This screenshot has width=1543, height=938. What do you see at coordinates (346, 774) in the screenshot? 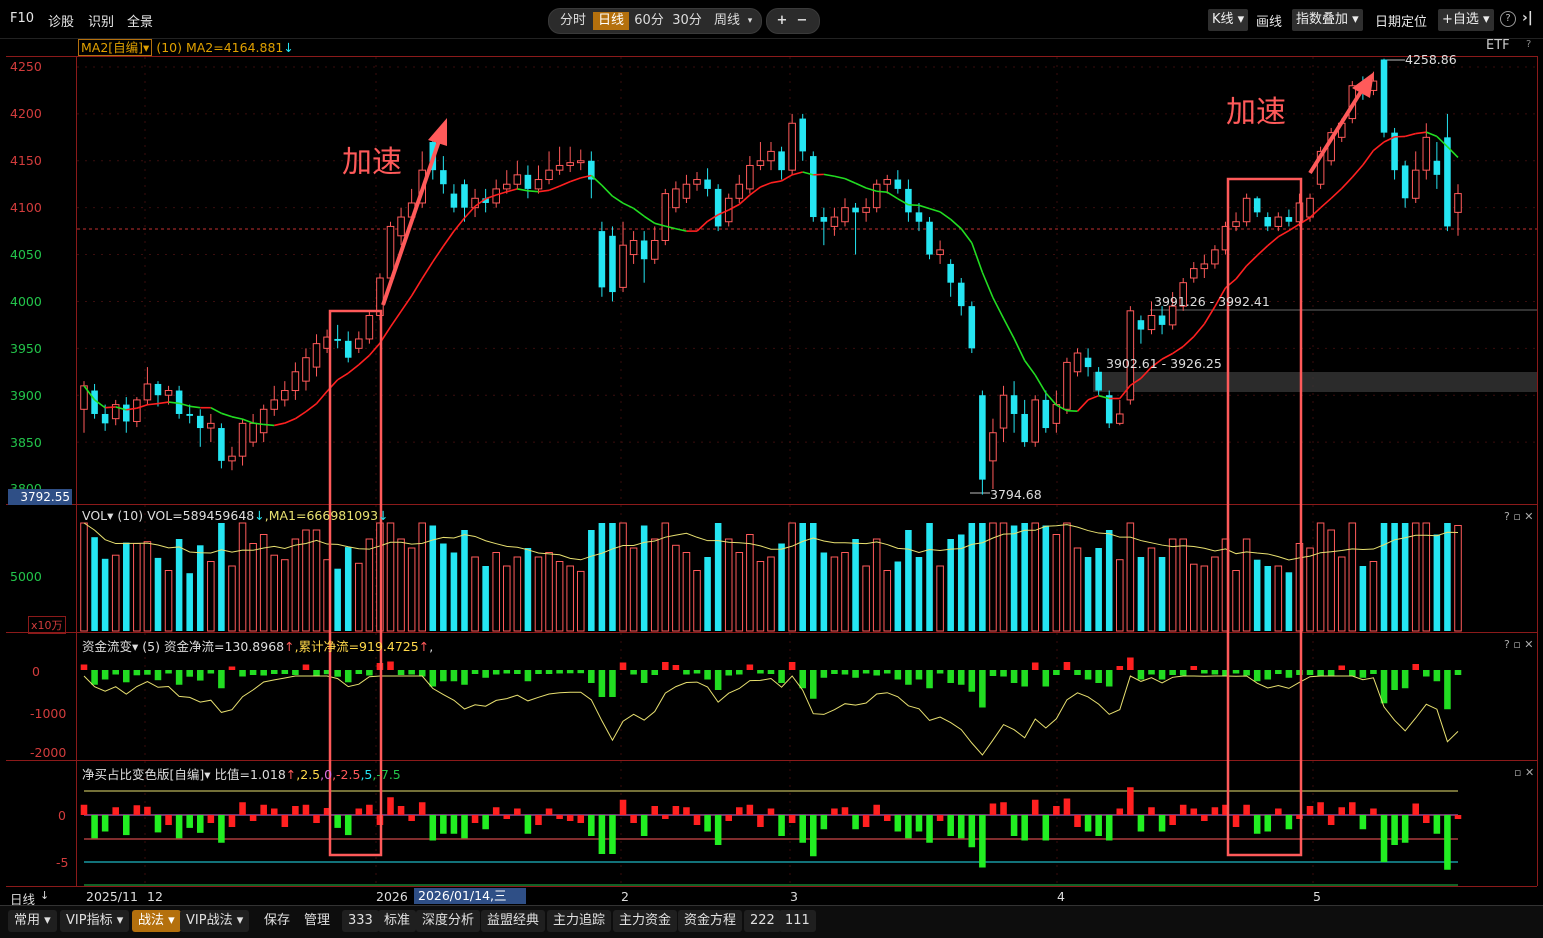
I see `netbuy-line-3: ,-2.5` at bounding box center [346, 774].